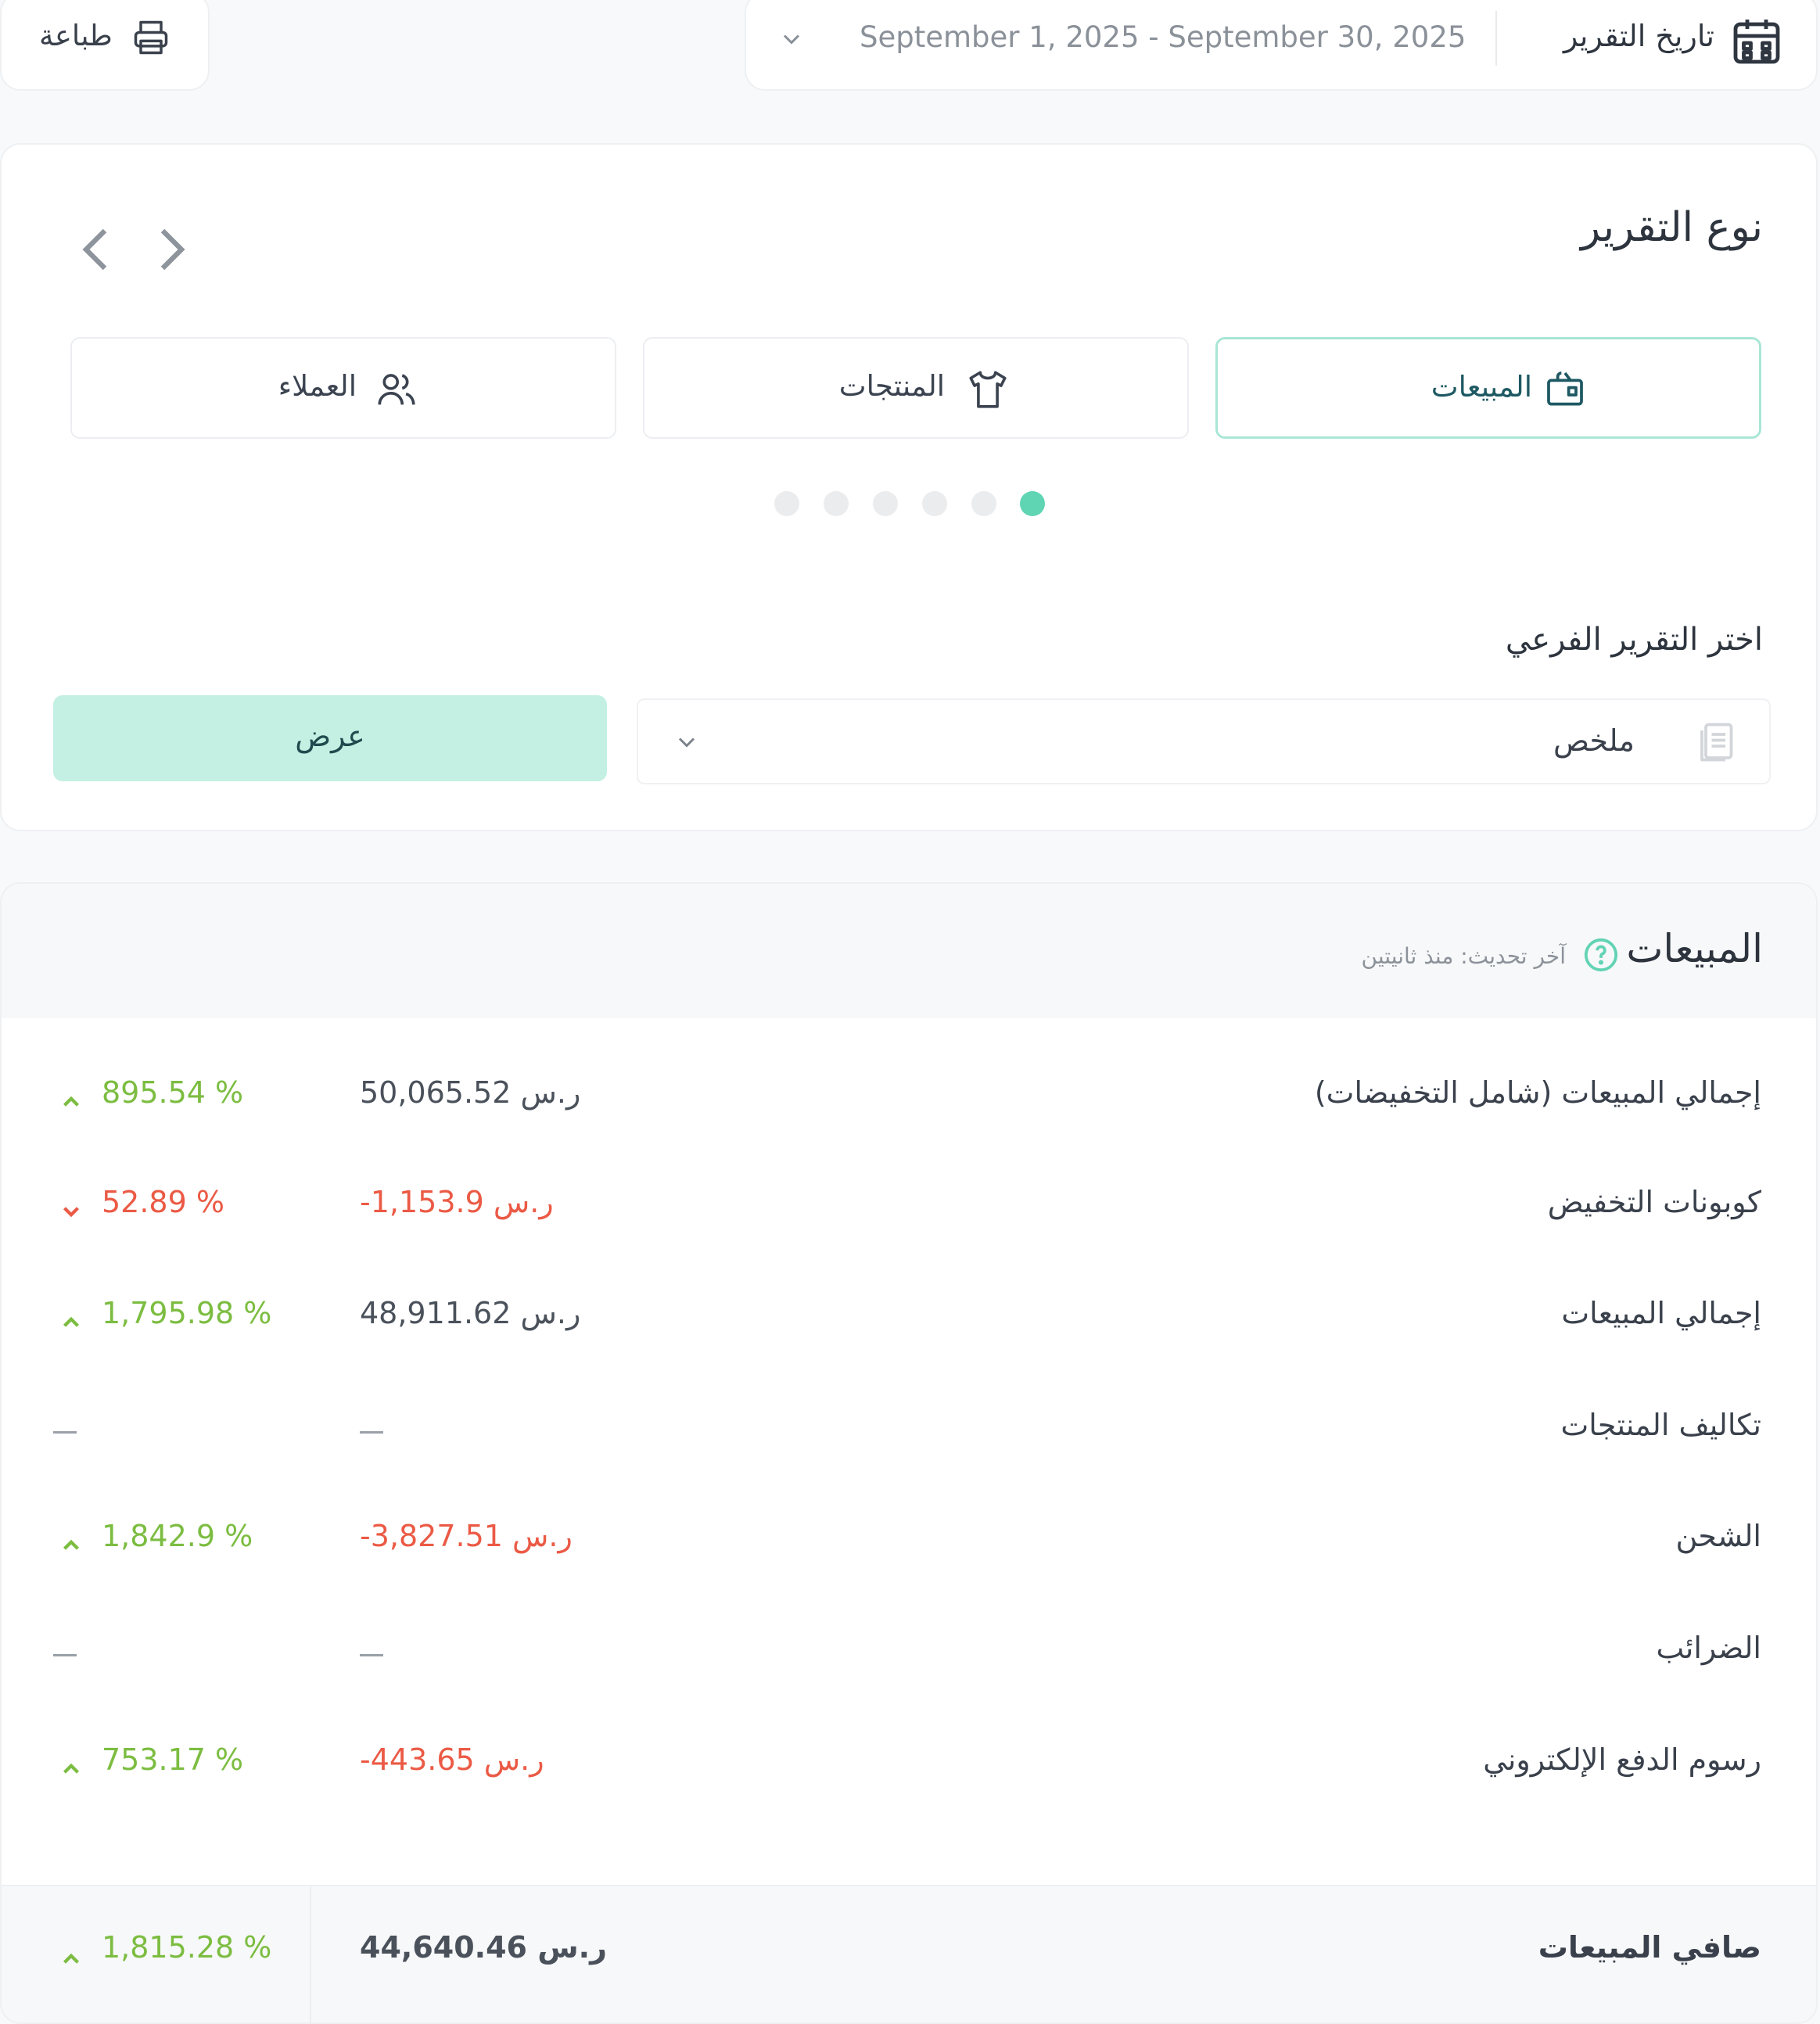 This screenshot has height=2024, width=1820. Describe the element at coordinates (1654, 1202) in the screenshot. I see `row-label: كوبونات التخفيض` at that location.